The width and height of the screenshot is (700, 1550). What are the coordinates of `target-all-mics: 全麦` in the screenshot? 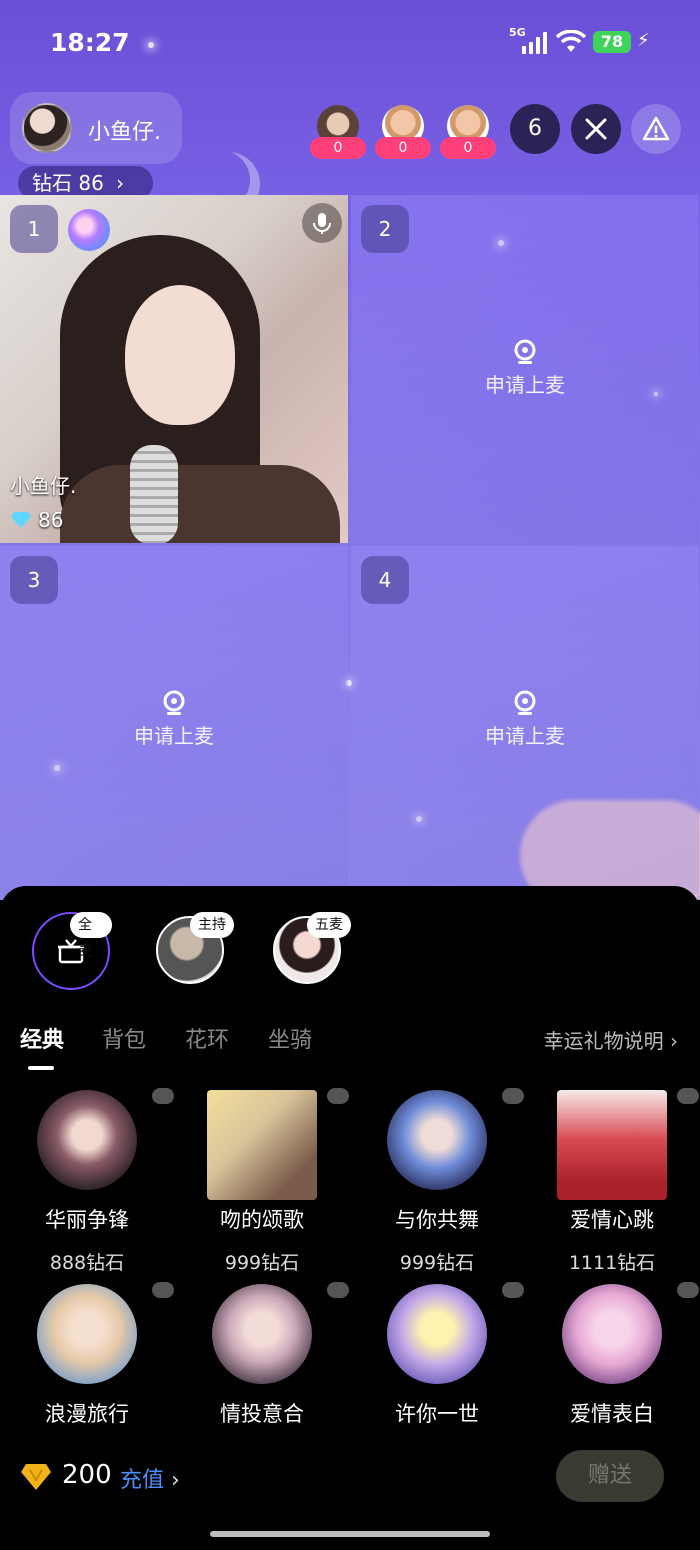 It's located at (72, 952).